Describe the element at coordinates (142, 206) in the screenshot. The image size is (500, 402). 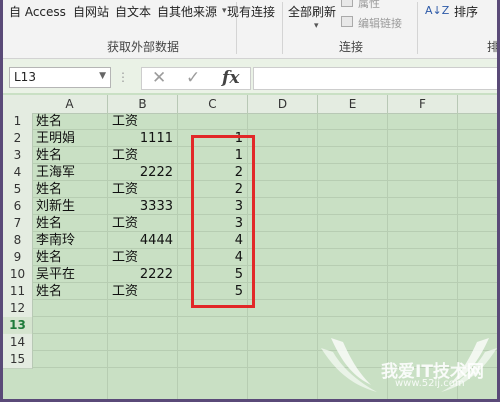
I see `cell-b6: 3333` at that location.